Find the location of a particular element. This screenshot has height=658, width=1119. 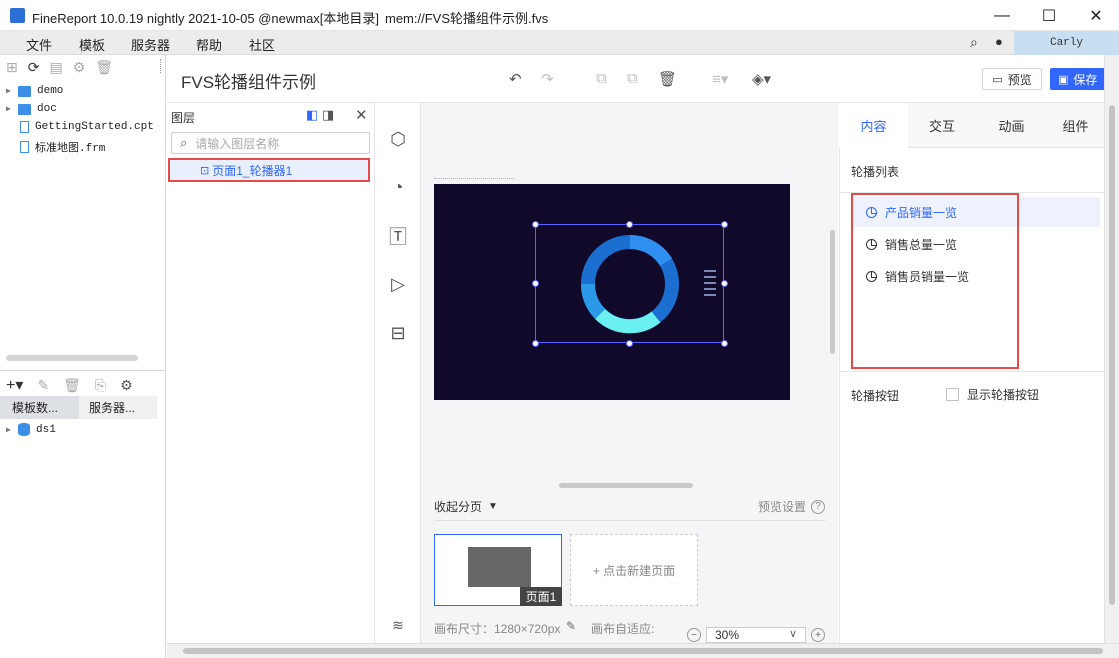

tab-animation: 动画 is located at coordinates (1011, 125).